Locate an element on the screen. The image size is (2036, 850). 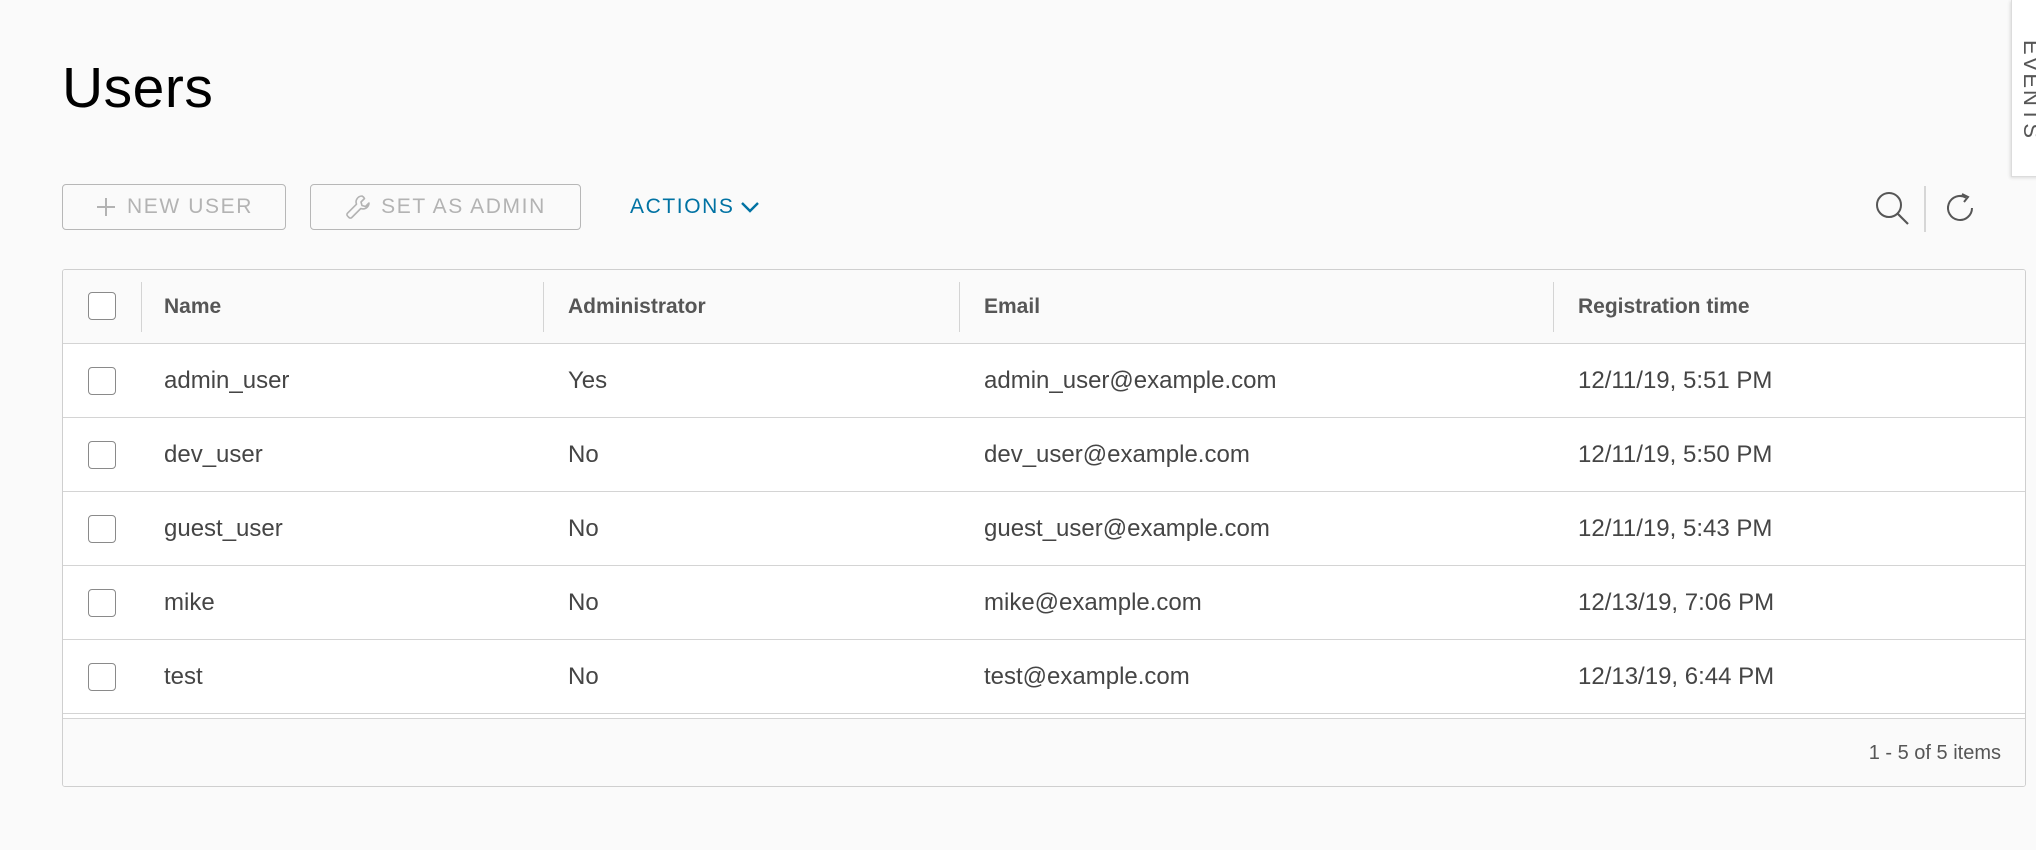
actions-dropdown: ACTIONS is located at coordinates (695, 207).